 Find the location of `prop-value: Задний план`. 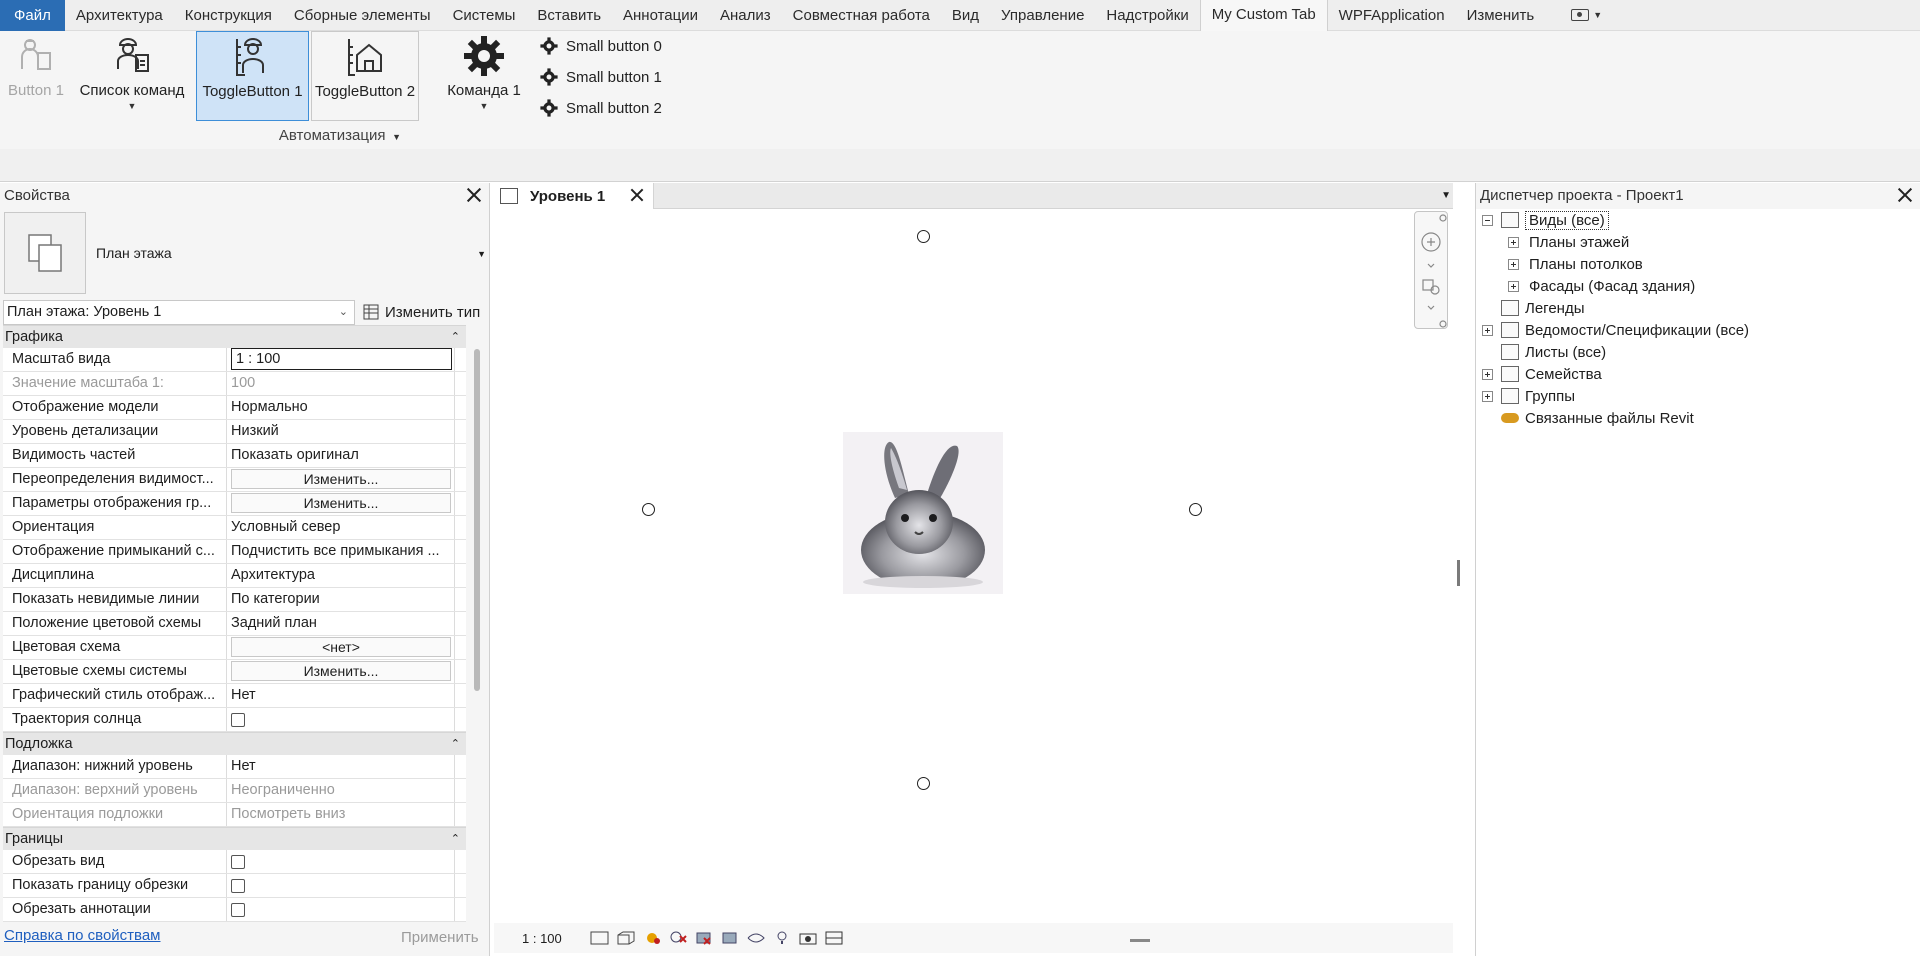

prop-value: Задний план is located at coordinates (340, 623).